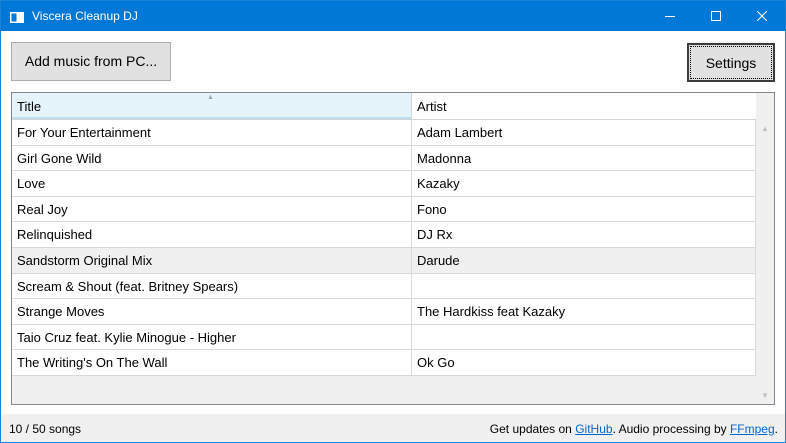 The height and width of the screenshot is (443, 786). I want to click on artist-cell: Adam Lambert, so click(584, 132).